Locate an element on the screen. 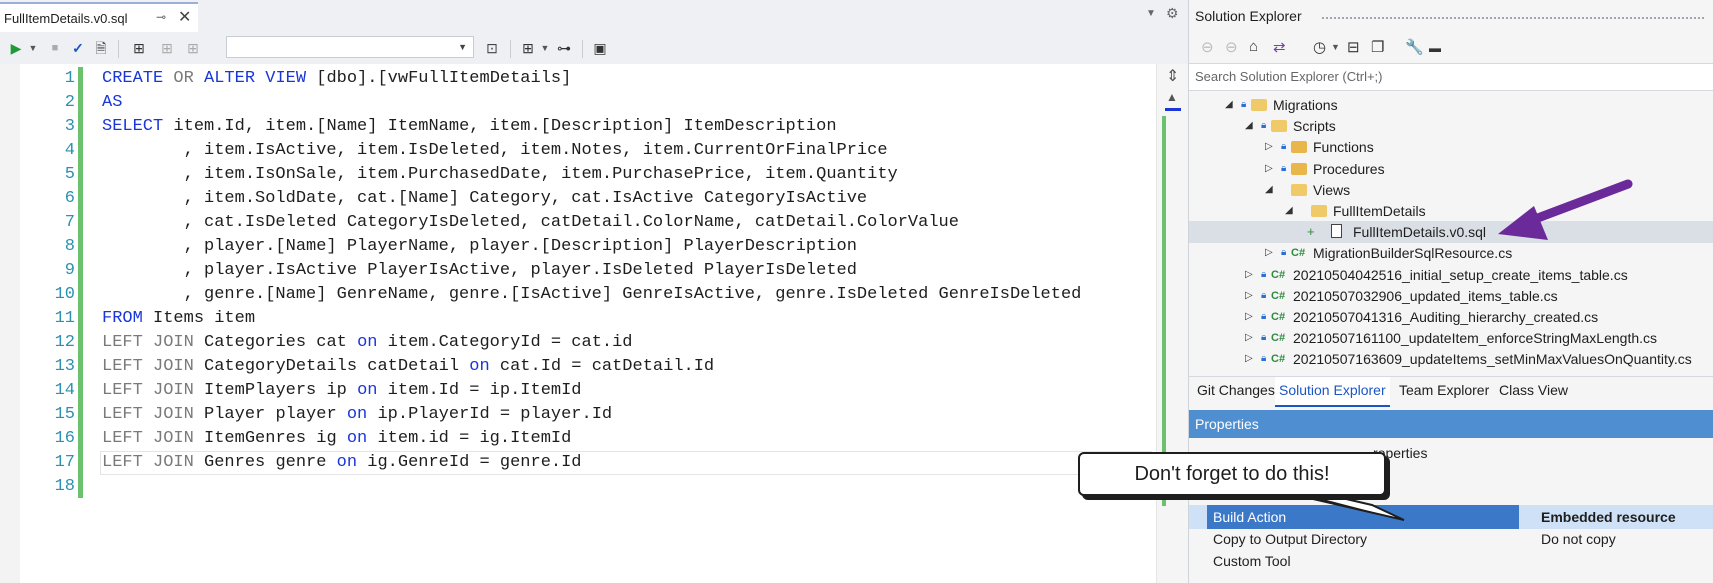  tree-item: ◢ FullItemDetails is located at coordinates (1451, 211).